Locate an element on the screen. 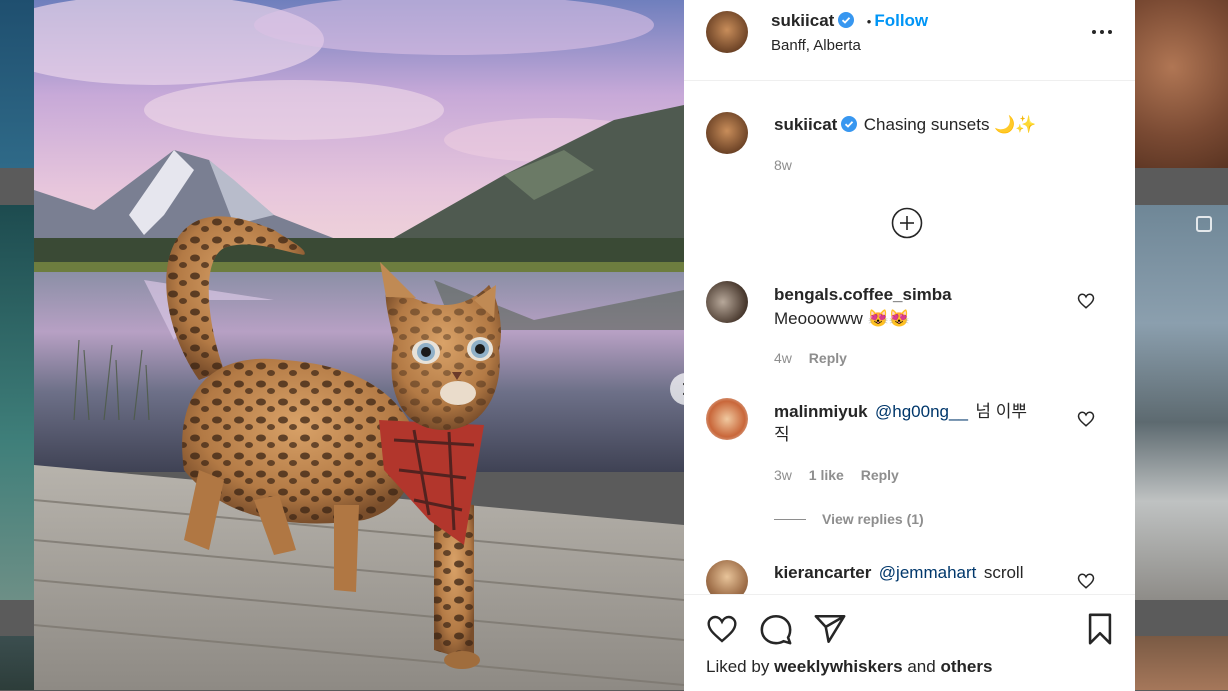 This screenshot has height=691, width=1228. caption-text: Chasing sunsets 🌙✨ is located at coordinates (950, 124).